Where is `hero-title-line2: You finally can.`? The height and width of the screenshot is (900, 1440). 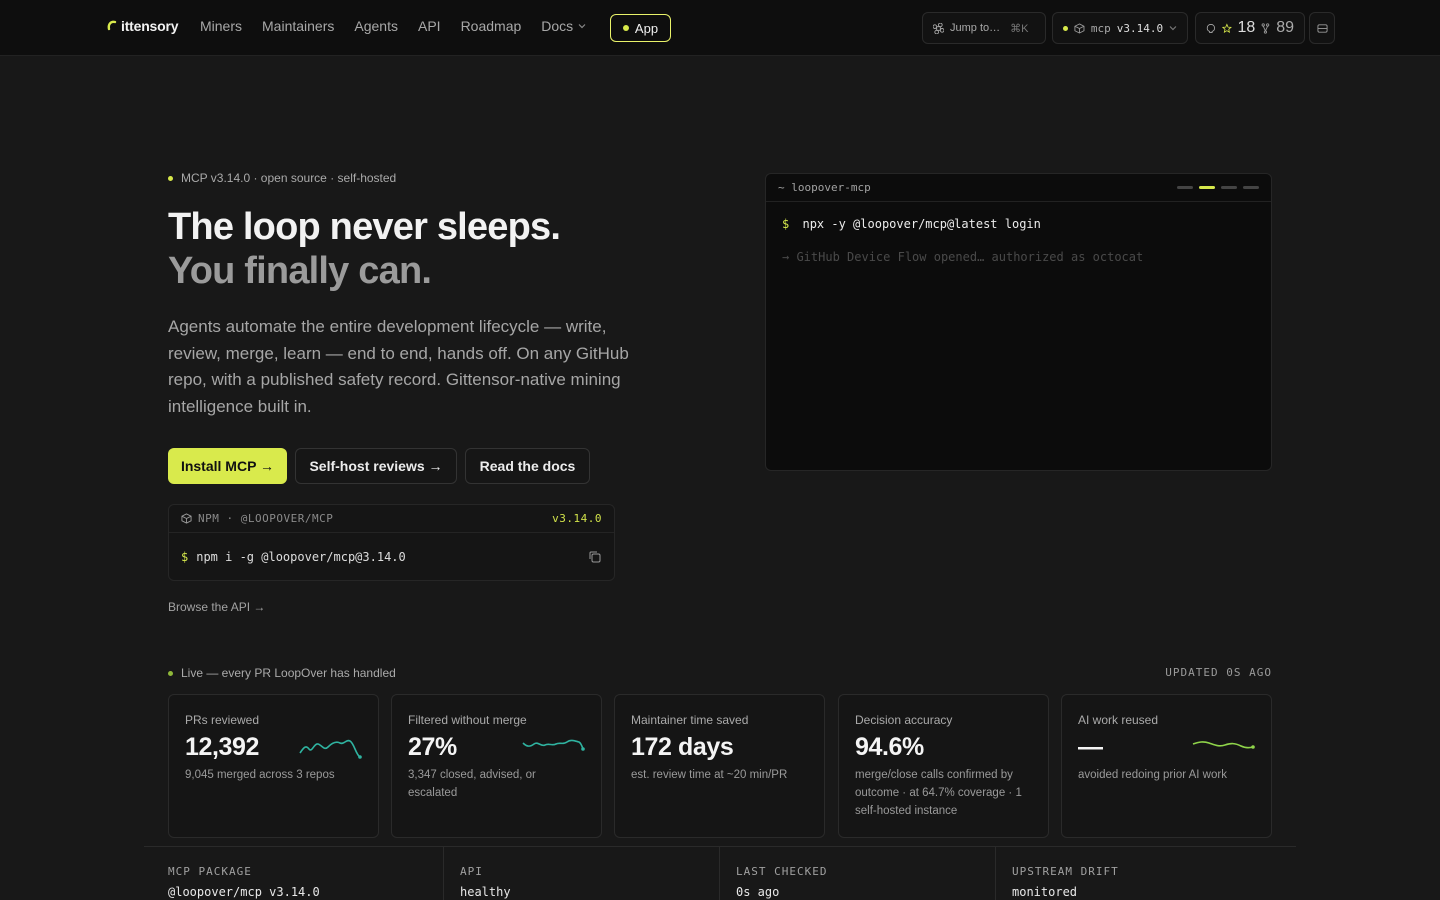 hero-title-line2: You finally can. is located at coordinates (300, 271).